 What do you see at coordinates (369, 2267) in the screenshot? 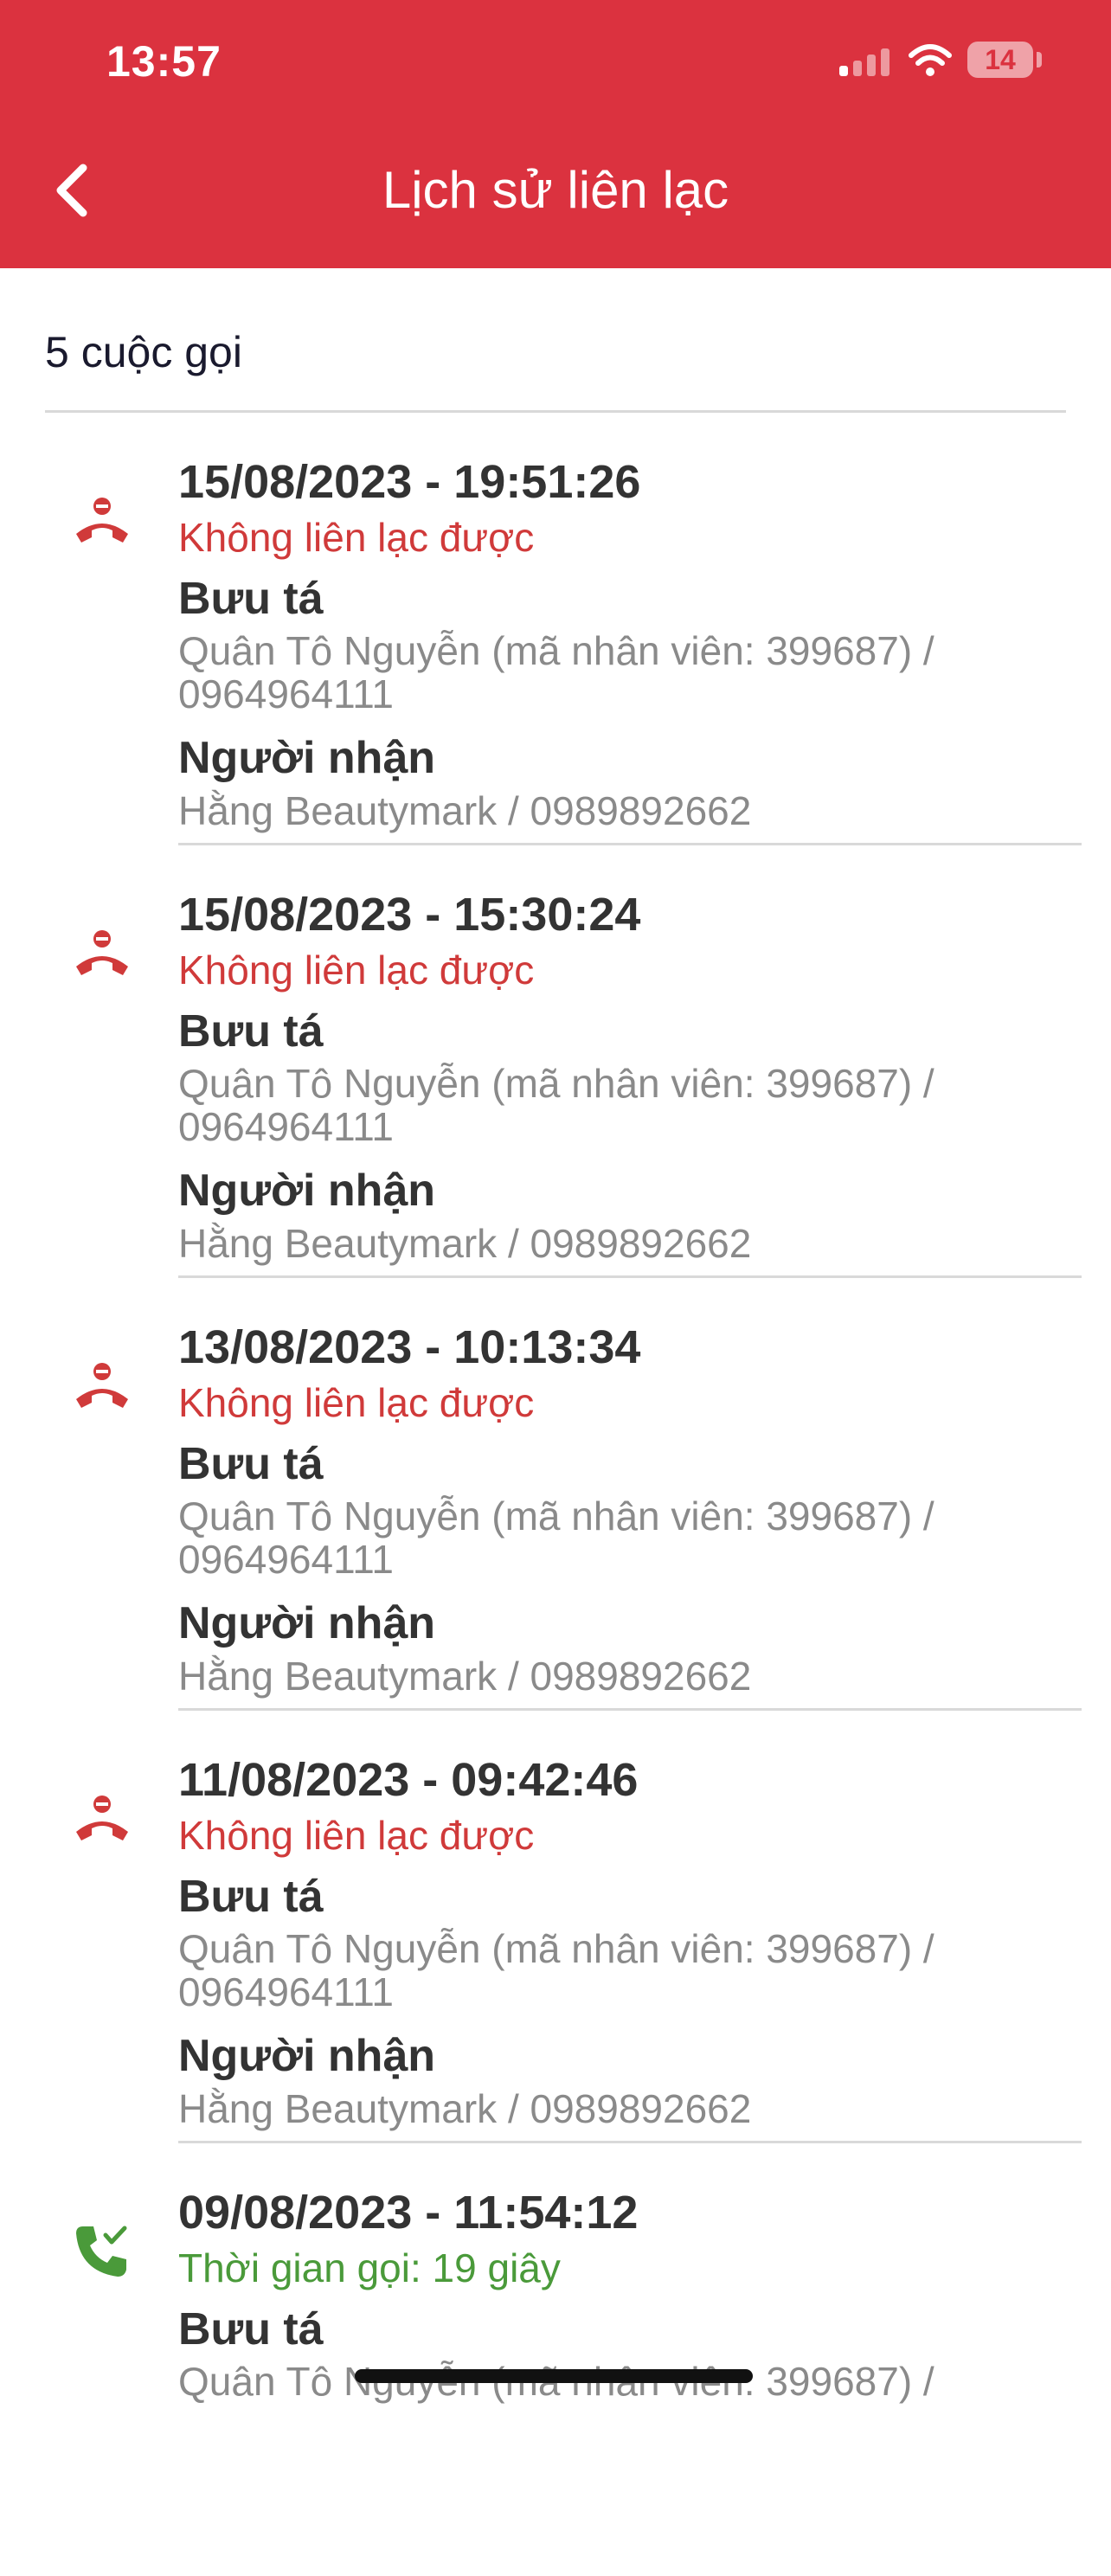
I see `call-status: Thời gian gọi: 19 giây` at bounding box center [369, 2267].